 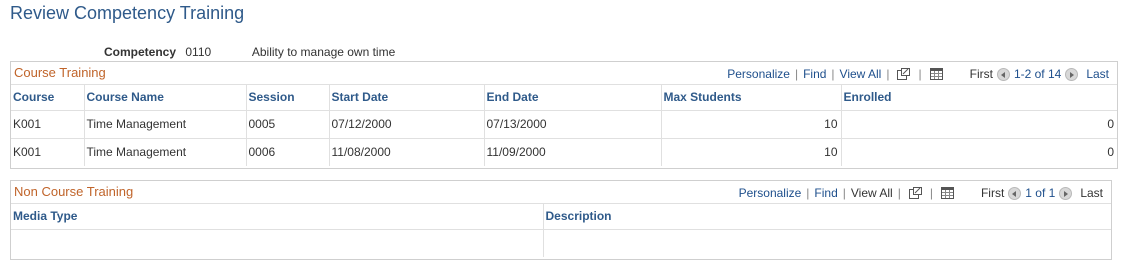 What do you see at coordinates (288, 98) in the screenshot?
I see `column-header-session: Session` at bounding box center [288, 98].